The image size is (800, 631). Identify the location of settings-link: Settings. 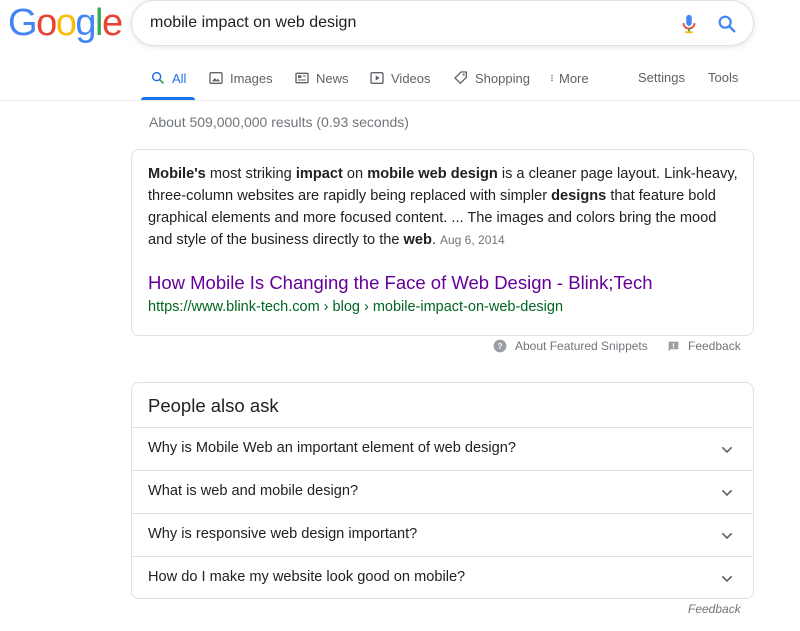
(661, 77).